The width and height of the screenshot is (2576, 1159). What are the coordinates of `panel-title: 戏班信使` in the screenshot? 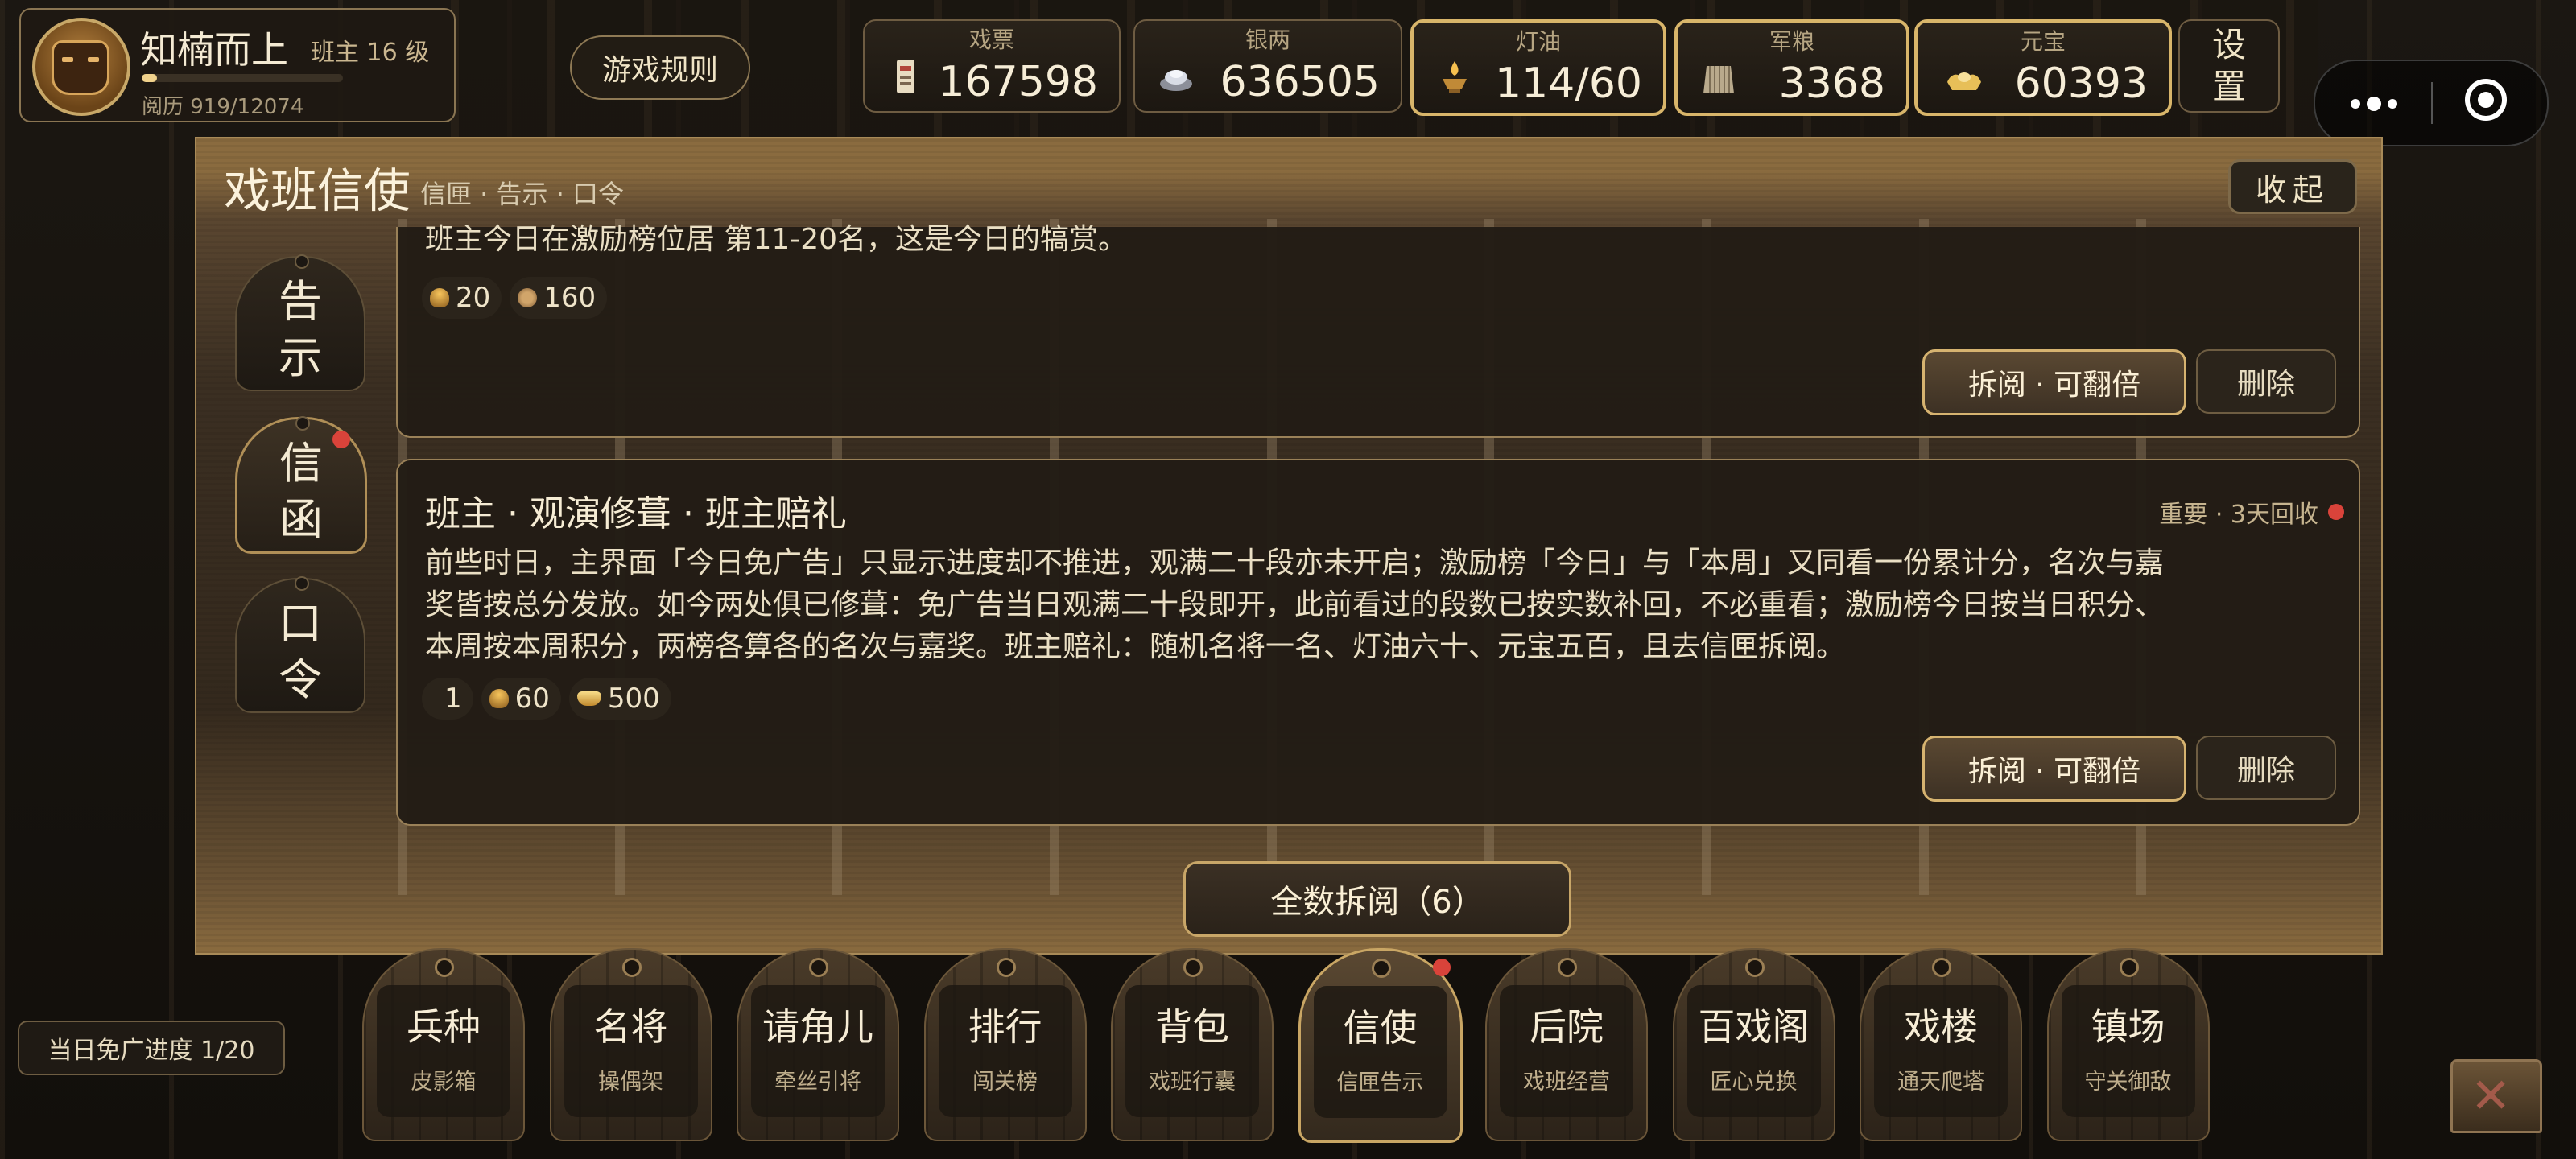 It's located at (317, 190).